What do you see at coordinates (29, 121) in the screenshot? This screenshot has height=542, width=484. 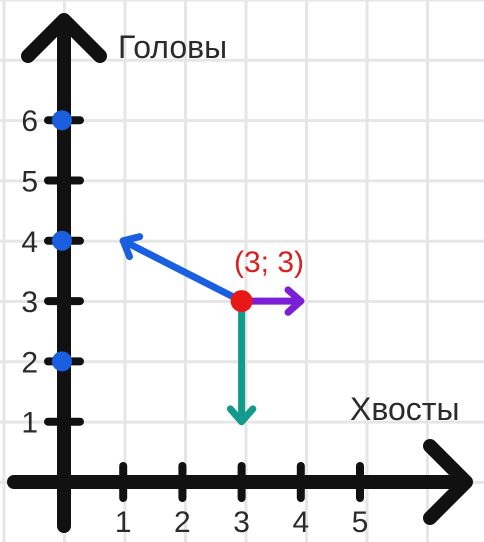 I see `y-tick-label: 6` at bounding box center [29, 121].